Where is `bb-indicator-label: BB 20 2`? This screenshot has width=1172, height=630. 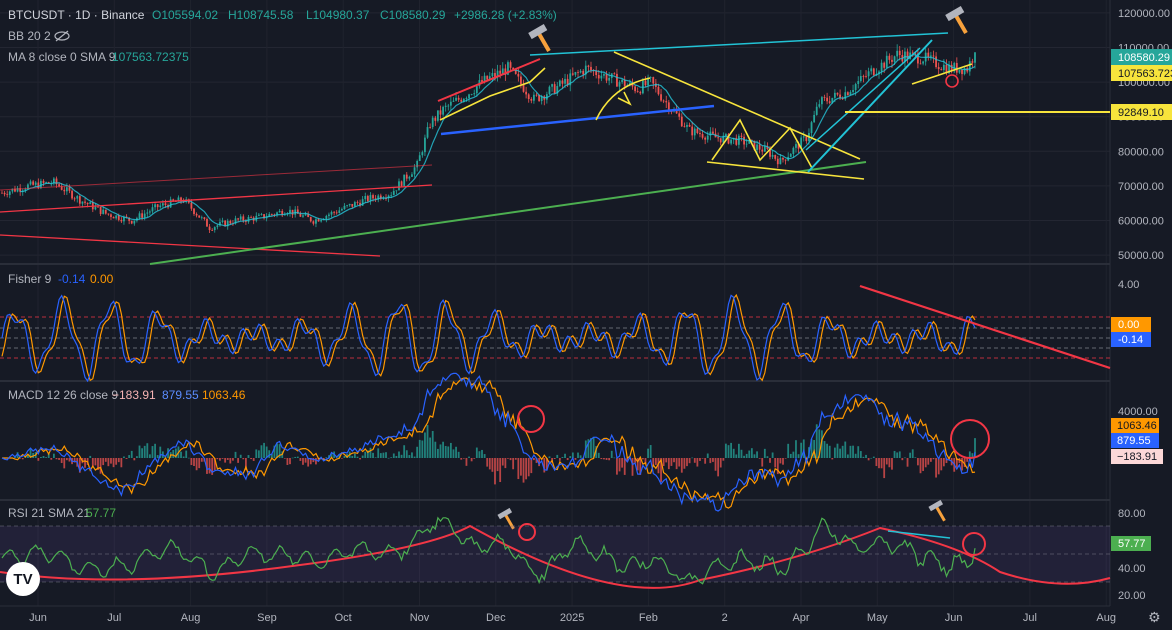
bb-indicator-label: BB 20 2 is located at coordinates (29, 36).